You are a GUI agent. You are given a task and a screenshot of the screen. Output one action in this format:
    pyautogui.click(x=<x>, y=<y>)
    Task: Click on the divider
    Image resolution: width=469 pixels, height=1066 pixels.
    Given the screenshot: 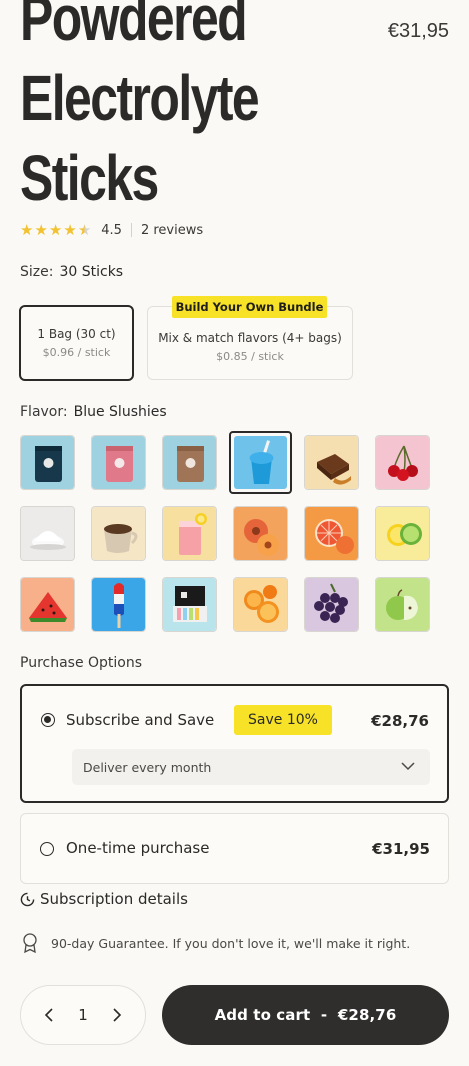 What is the action you would take?
    pyautogui.click(x=131, y=230)
    